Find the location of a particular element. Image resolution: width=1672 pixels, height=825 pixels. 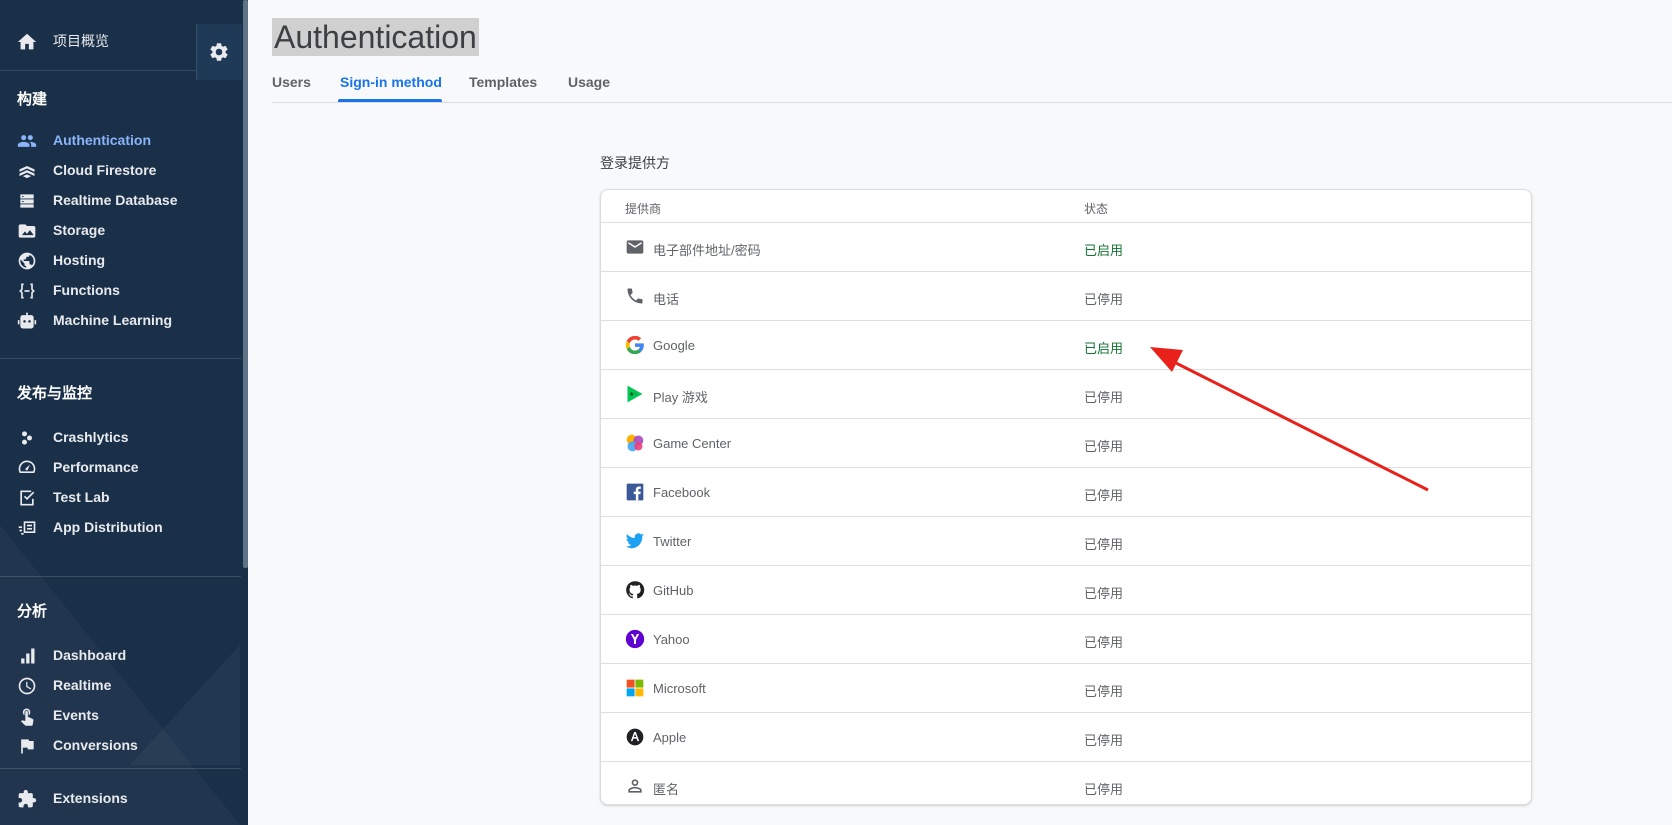

sidebar-scrollbar is located at coordinates (245, 284).